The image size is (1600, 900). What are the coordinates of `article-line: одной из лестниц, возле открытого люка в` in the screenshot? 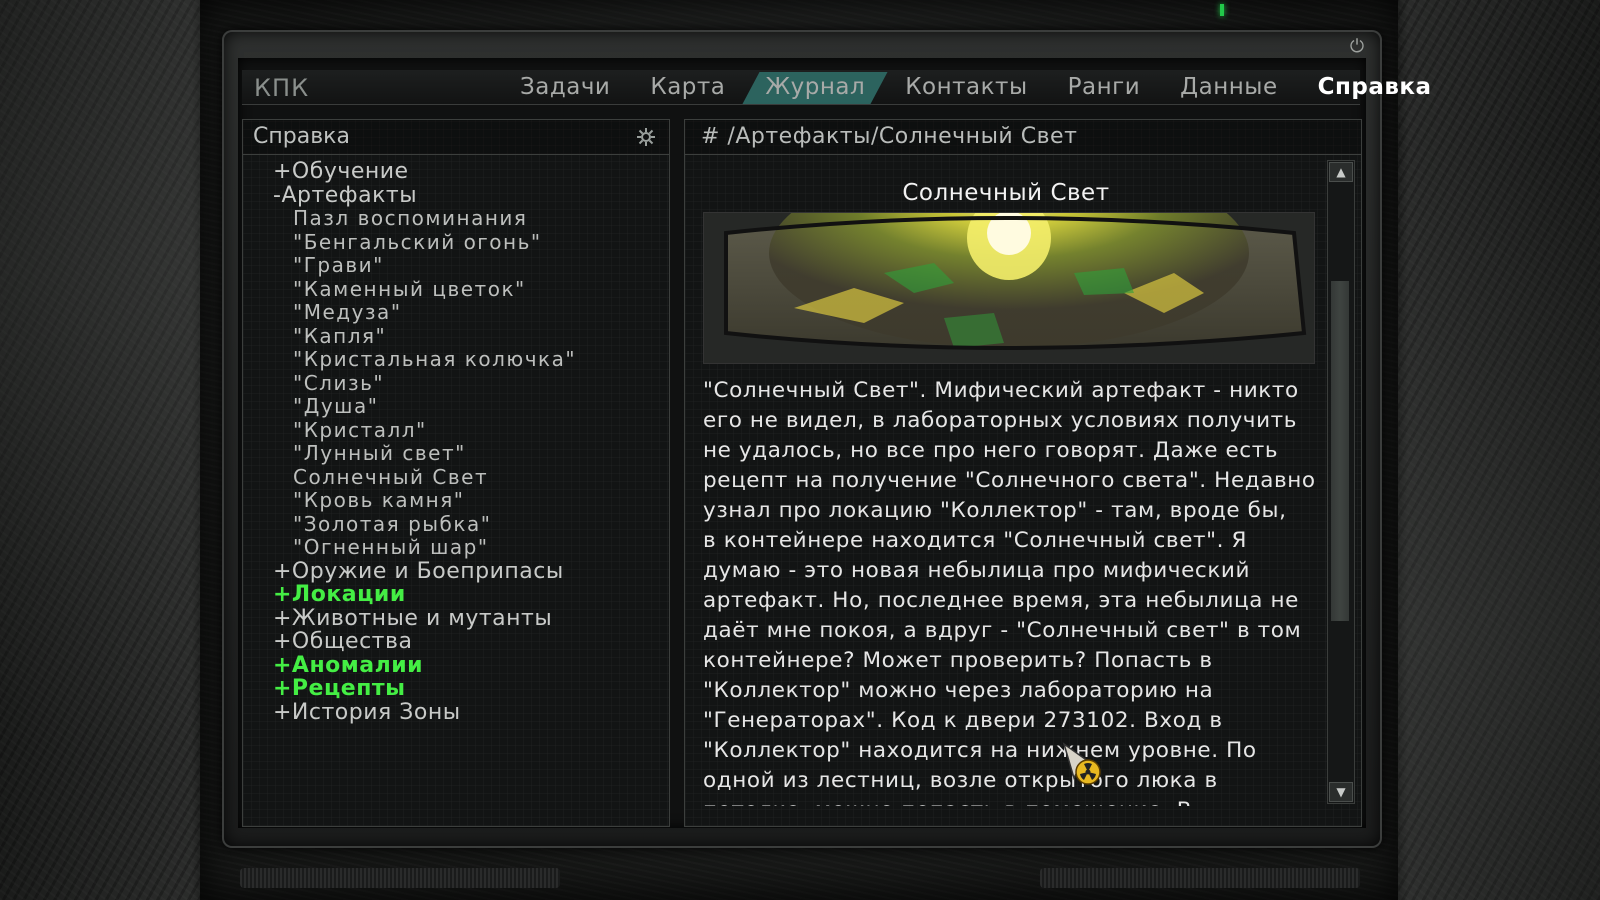 It's located at (960, 780).